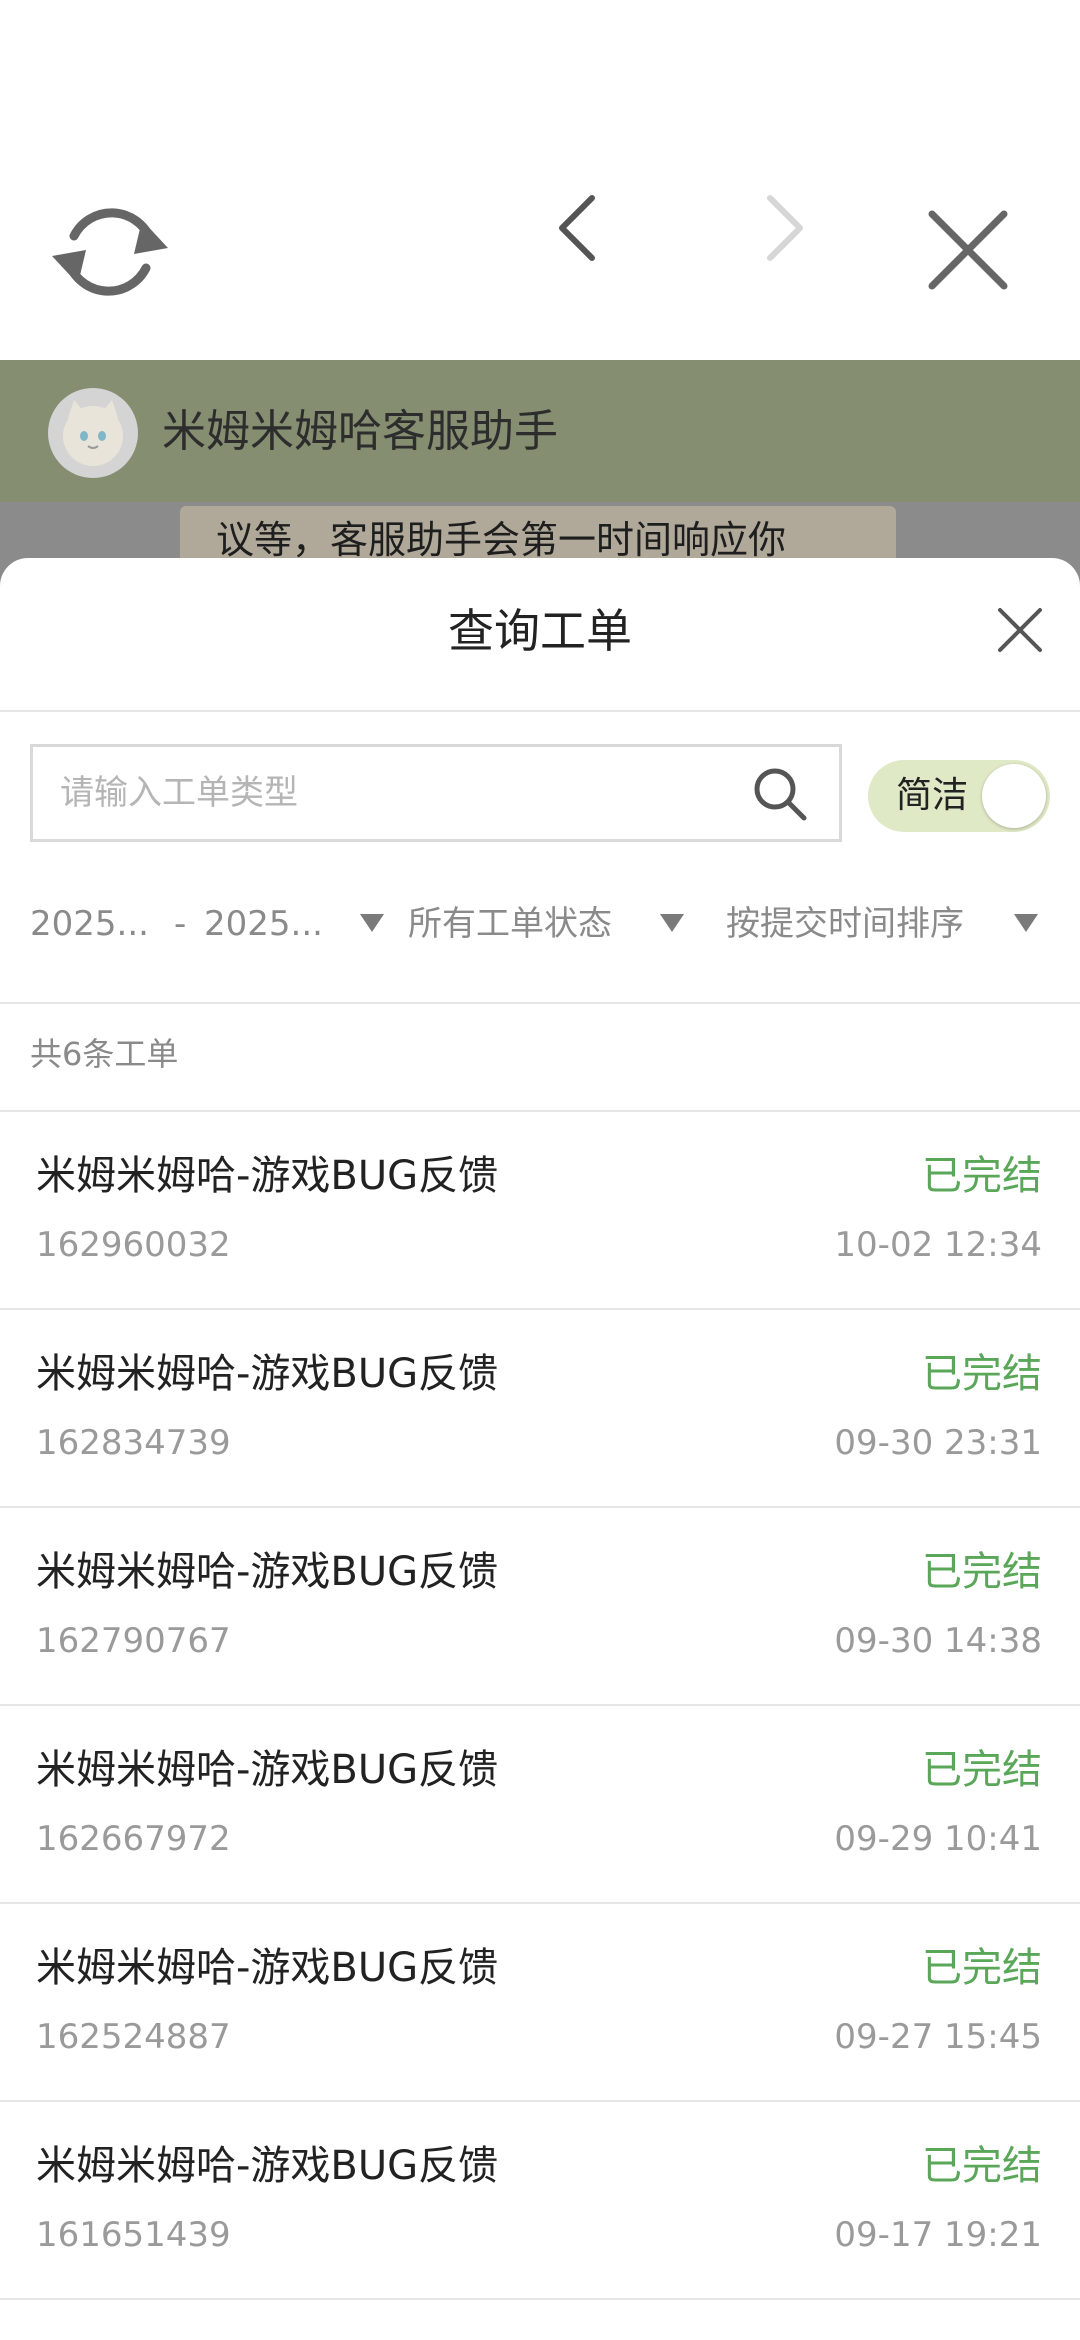 The height and width of the screenshot is (2340, 1080). I want to click on ticket-id: 162834739, so click(133, 1443).